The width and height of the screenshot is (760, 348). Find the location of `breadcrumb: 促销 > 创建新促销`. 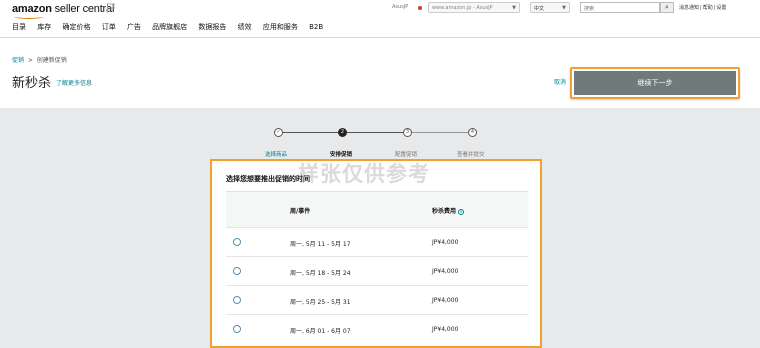

breadcrumb: 促销 > 创建新促销 is located at coordinates (39, 59).